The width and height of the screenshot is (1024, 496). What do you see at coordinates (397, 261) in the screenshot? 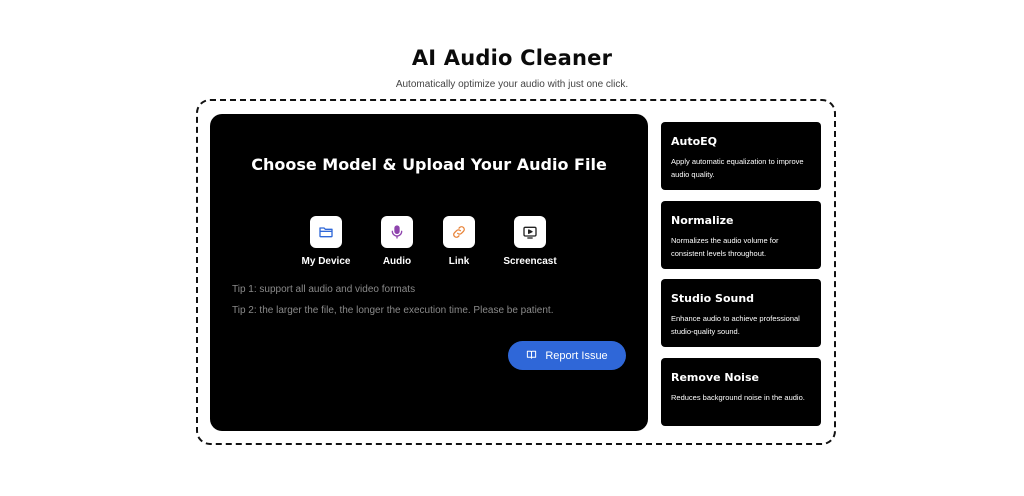
I see `source-label: Audio` at bounding box center [397, 261].